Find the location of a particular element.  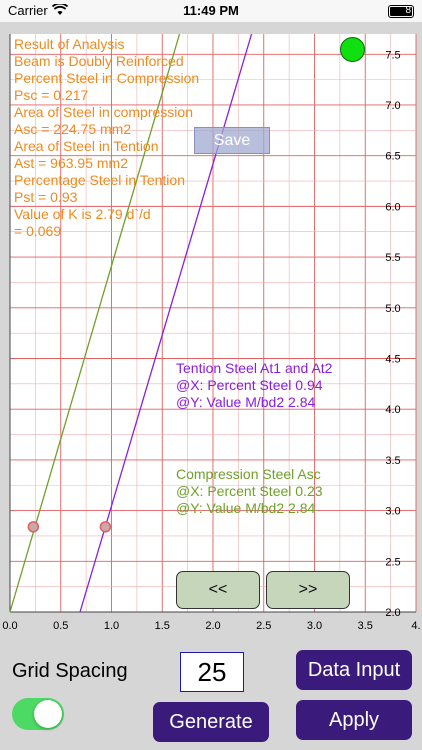

y-tick-label: 6.5 is located at coordinates (392, 157).